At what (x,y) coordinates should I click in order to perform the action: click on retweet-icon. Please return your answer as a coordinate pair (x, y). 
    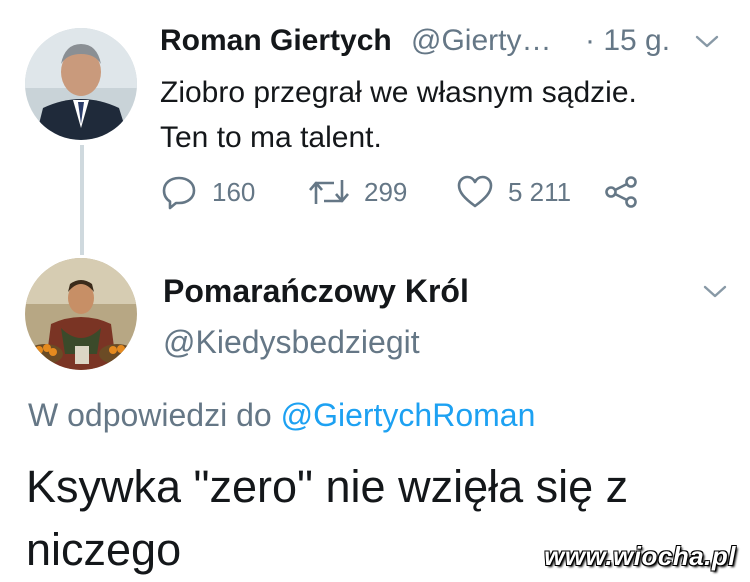
    Looking at the image, I should click on (329, 192).